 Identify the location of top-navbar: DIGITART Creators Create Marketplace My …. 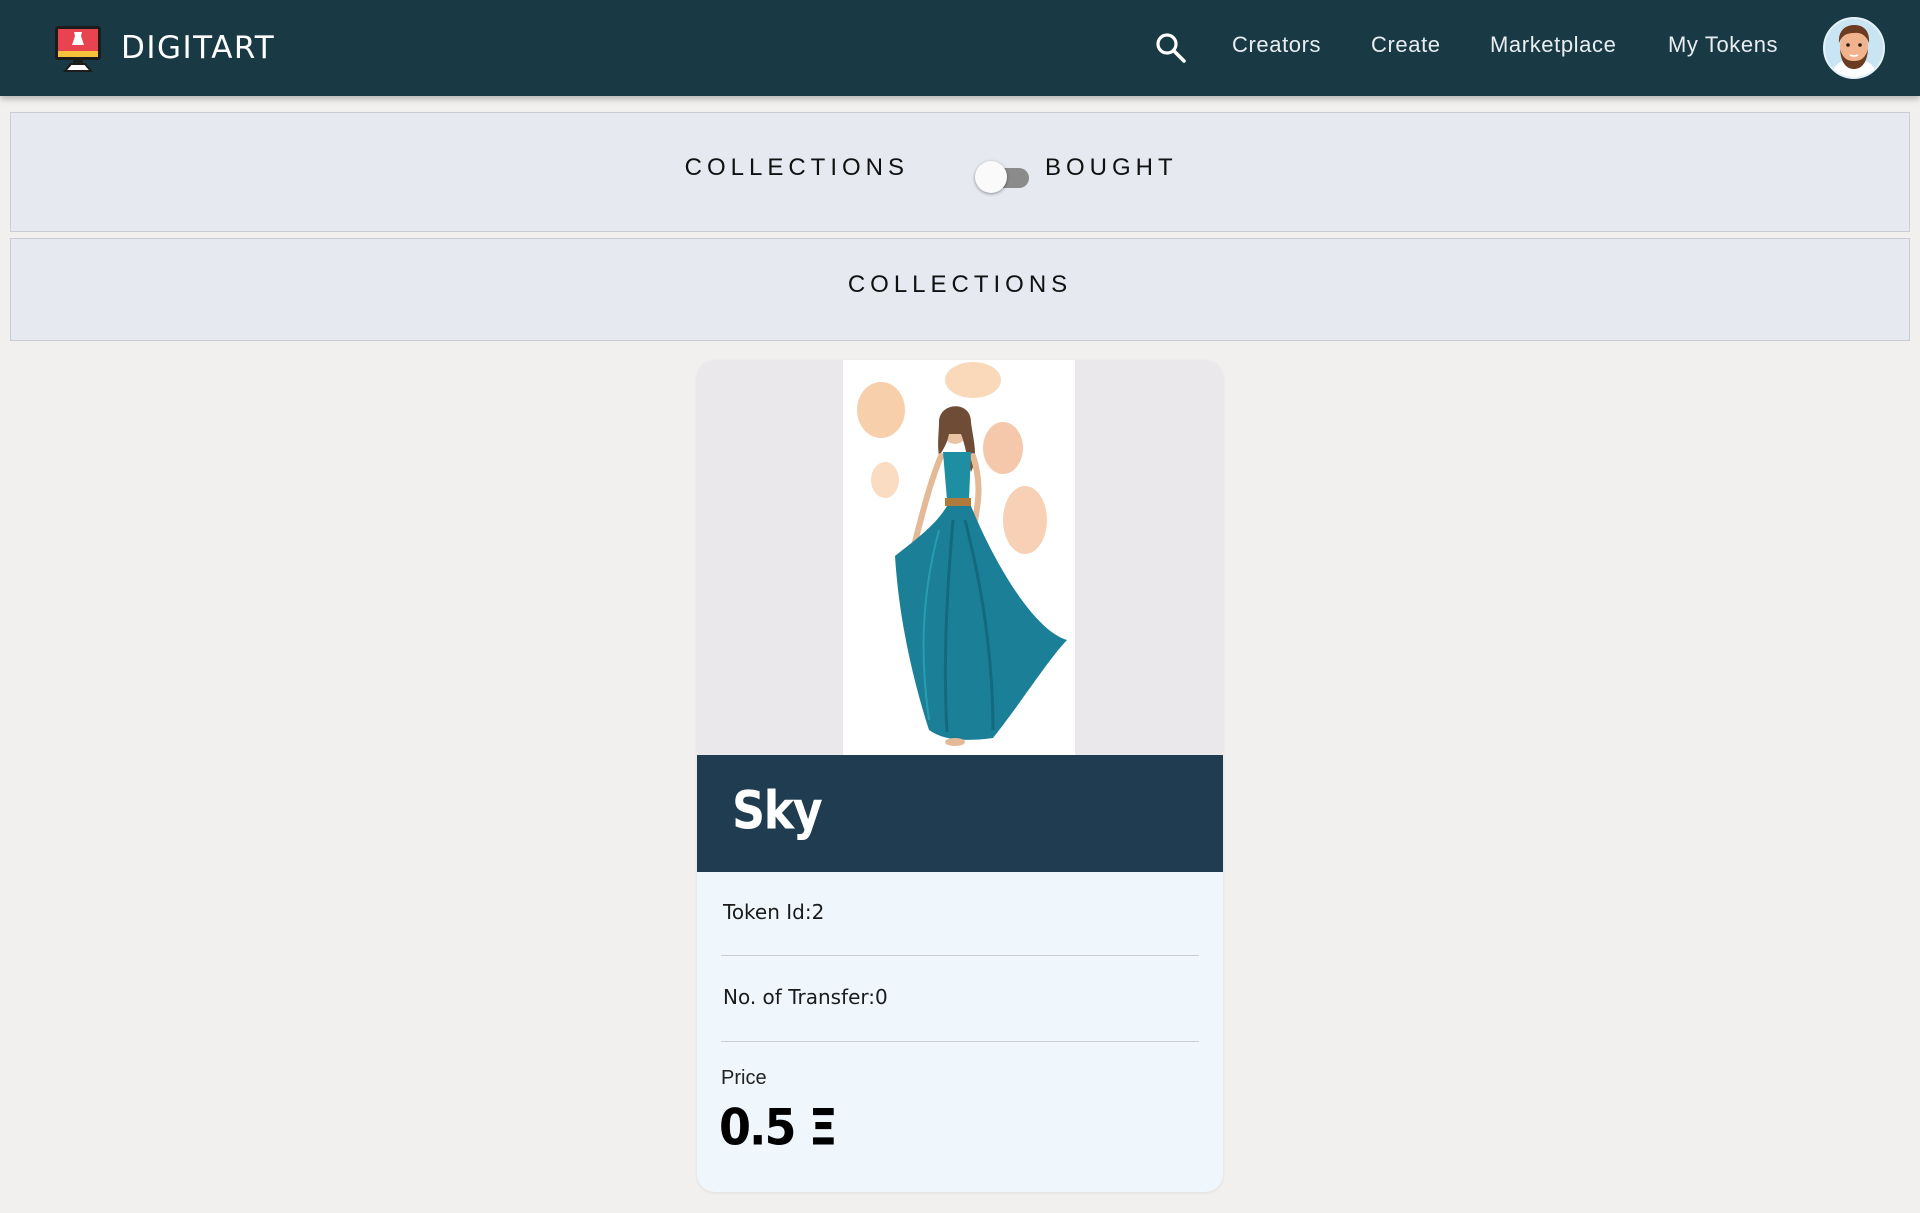
(960, 48).